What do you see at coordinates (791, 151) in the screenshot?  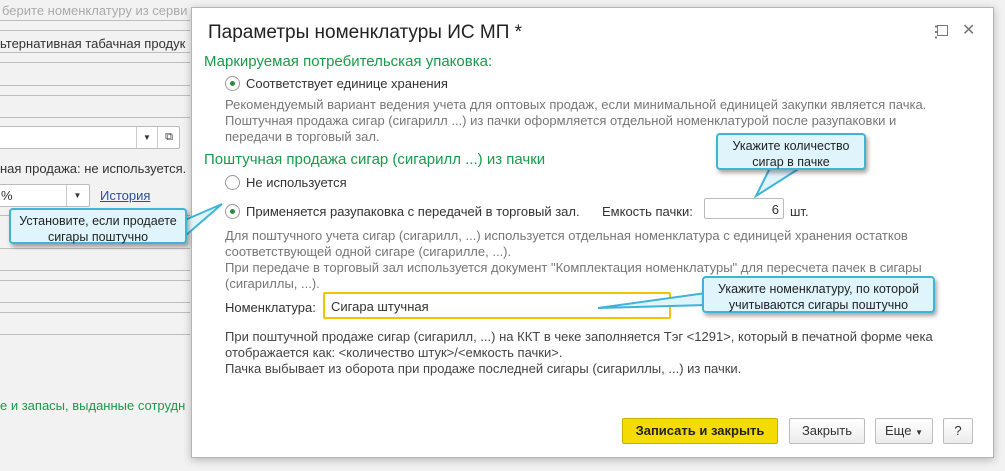 I see `callout-capacity: Укажите количество сигар в пачке` at bounding box center [791, 151].